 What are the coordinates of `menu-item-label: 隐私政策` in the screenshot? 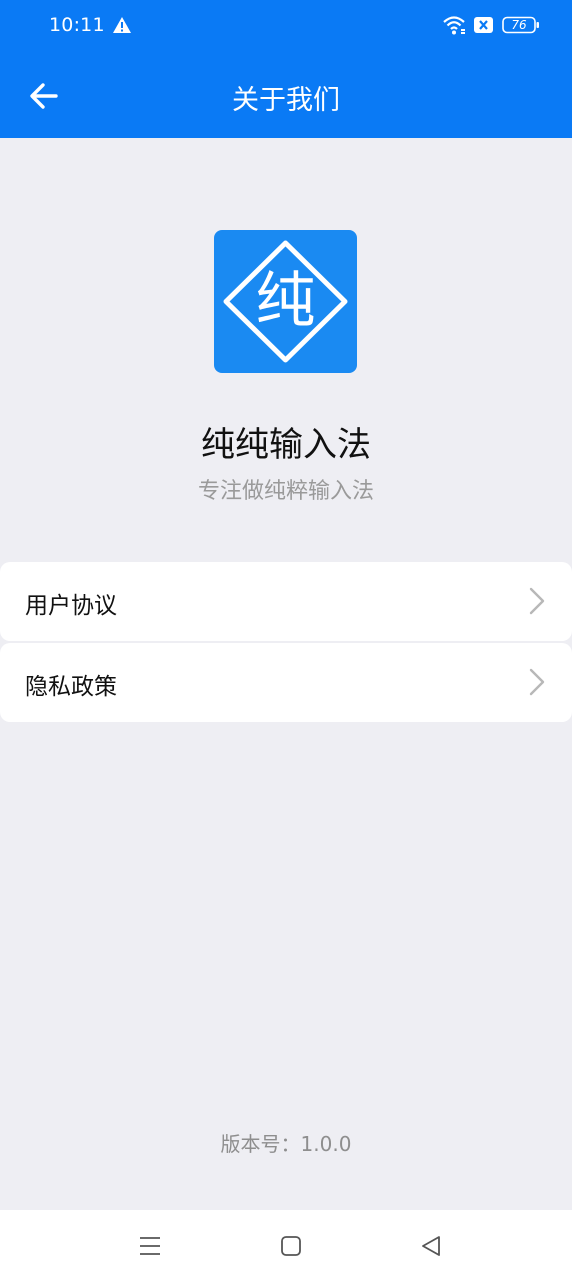 It's located at (71, 687).